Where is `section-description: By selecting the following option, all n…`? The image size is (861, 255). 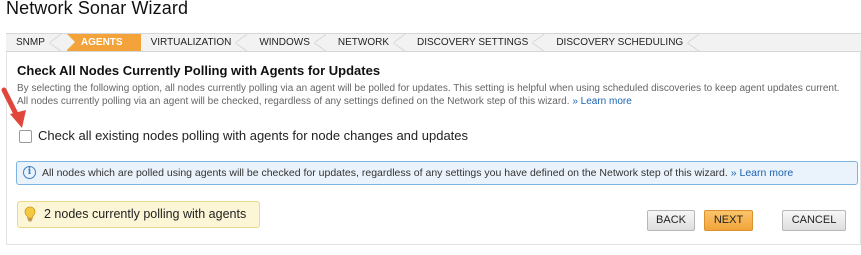 section-description: By selecting the following option, all n… is located at coordinates (432, 95).